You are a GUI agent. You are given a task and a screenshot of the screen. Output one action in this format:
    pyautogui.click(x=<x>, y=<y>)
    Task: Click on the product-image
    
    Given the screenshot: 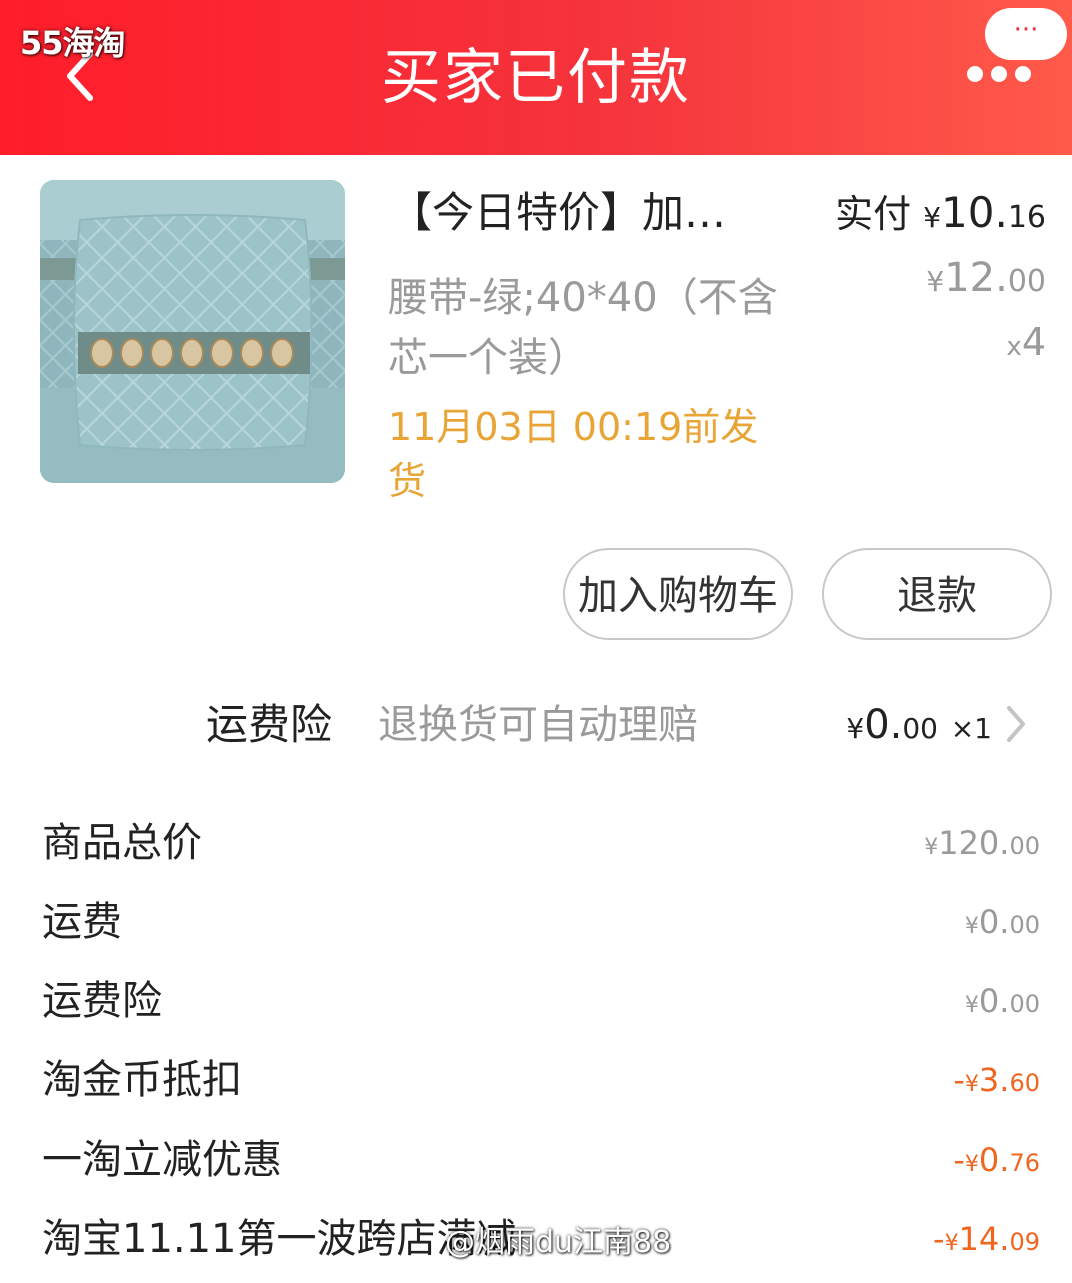 What is the action you would take?
    pyautogui.click(x=192, y=331)
    